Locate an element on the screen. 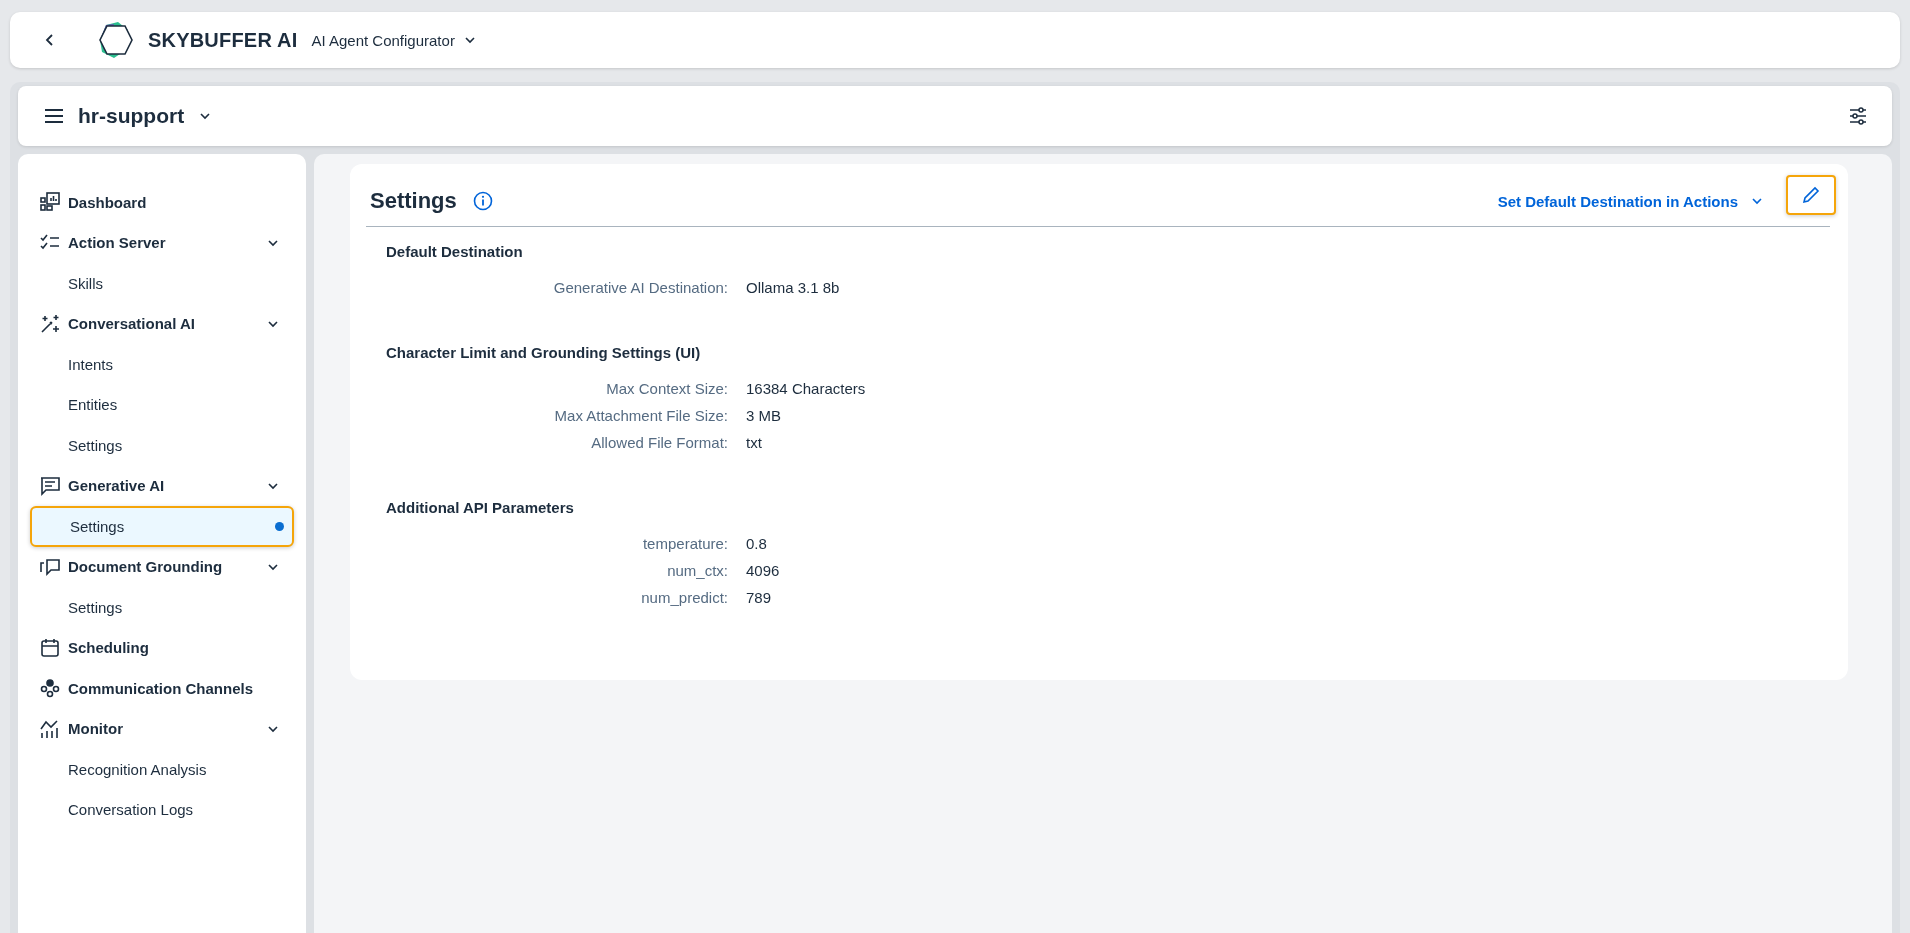 The height and width of the screenshot is (933, 1910). field-label: num_ctx: is located at coordinates (697, 571).